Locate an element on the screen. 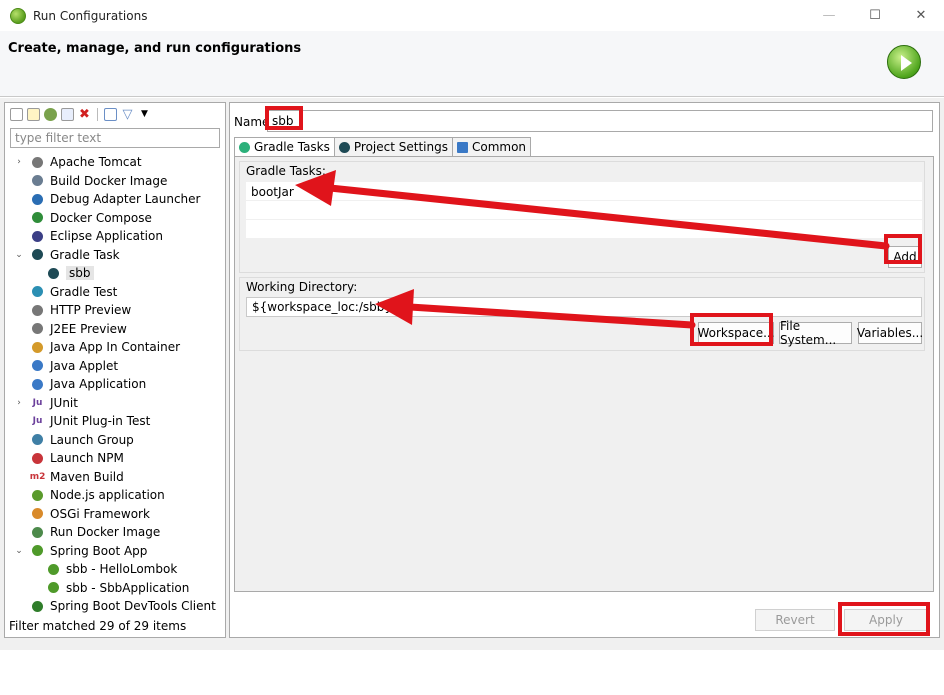 This screenshot has height=695, width=944. tree-item: Launch NPM is located at coordinates (115, 458).